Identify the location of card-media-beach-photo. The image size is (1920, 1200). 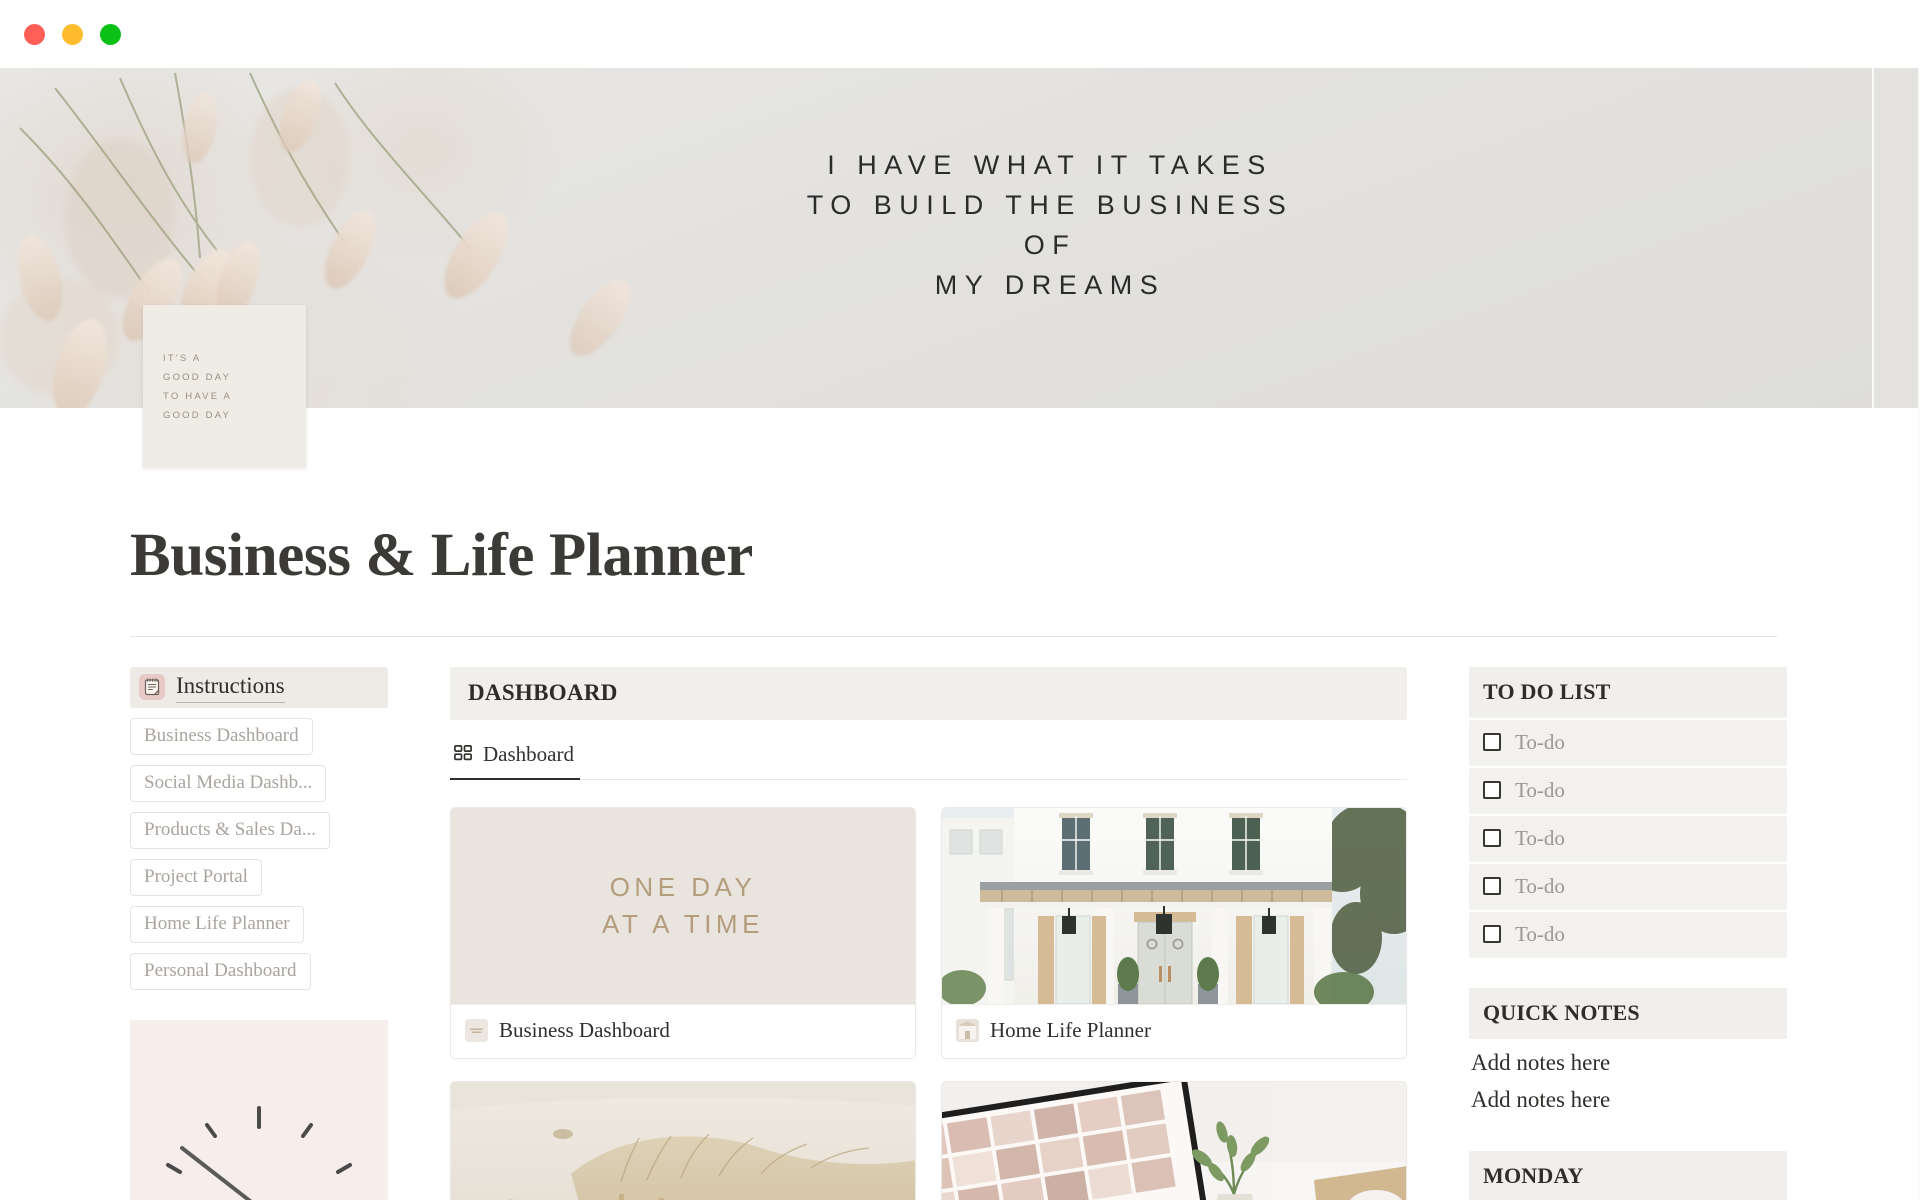
(683, 1140).